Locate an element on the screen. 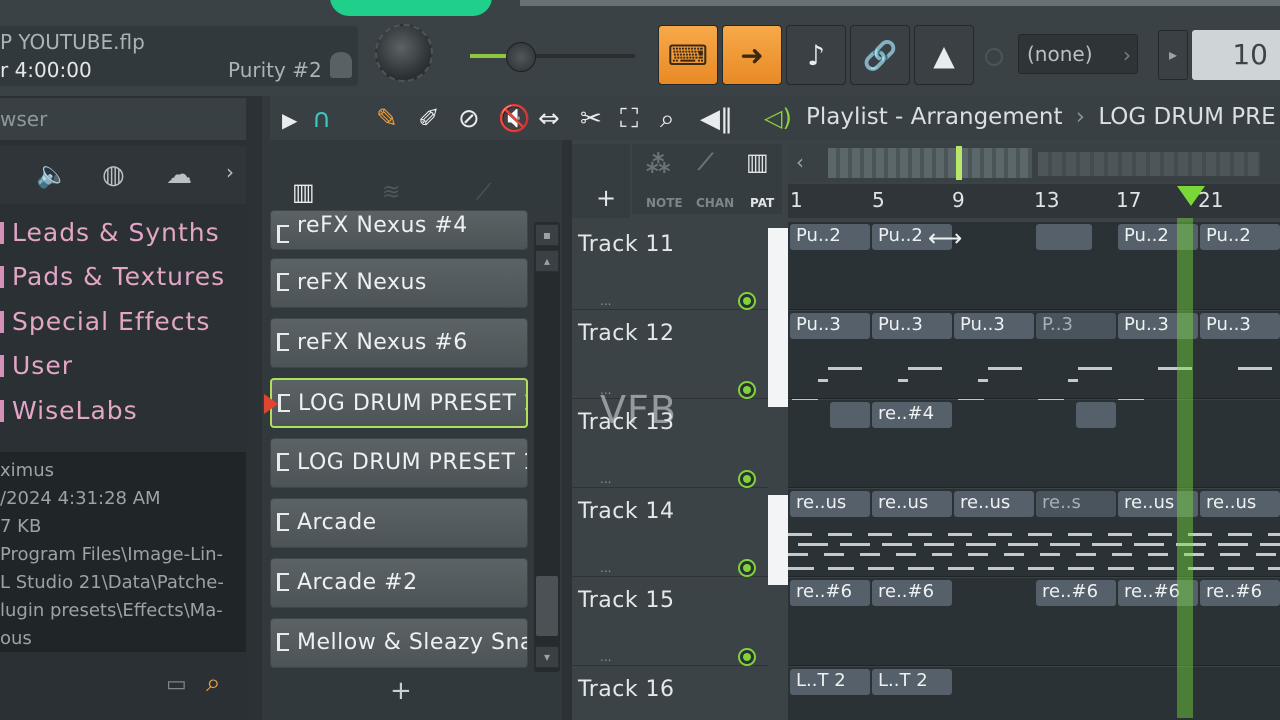  channel-item: reFX Nexus #4 is located at coordinates (399, 230).